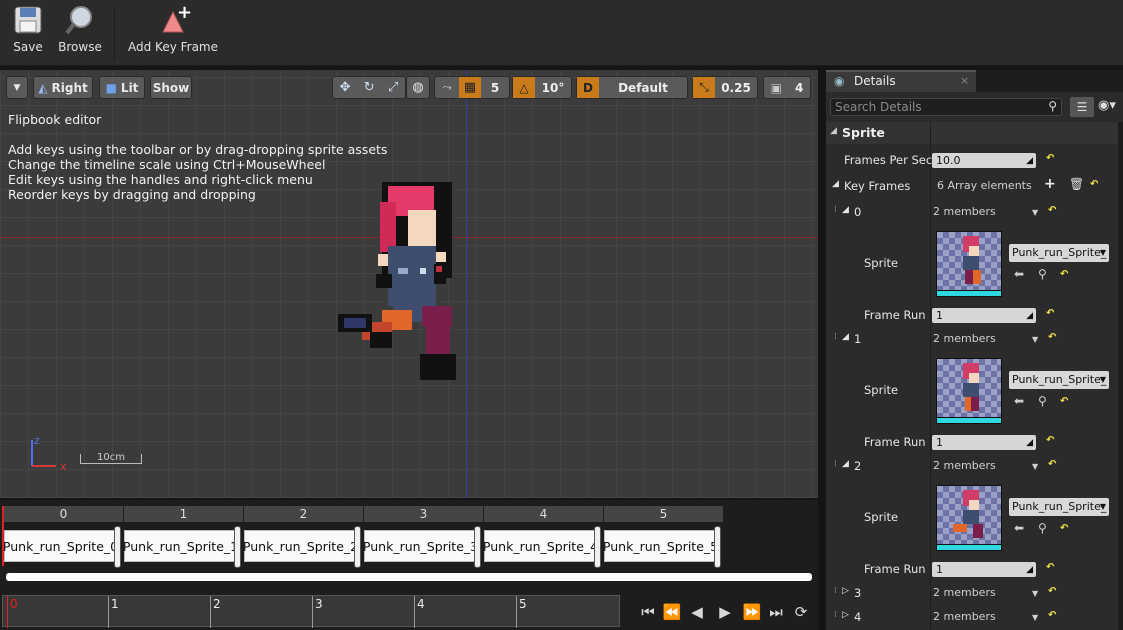  Describe the element at coordinates (524, 87) in the screenshot. I see `rotation-snap-icon: △` at that location.